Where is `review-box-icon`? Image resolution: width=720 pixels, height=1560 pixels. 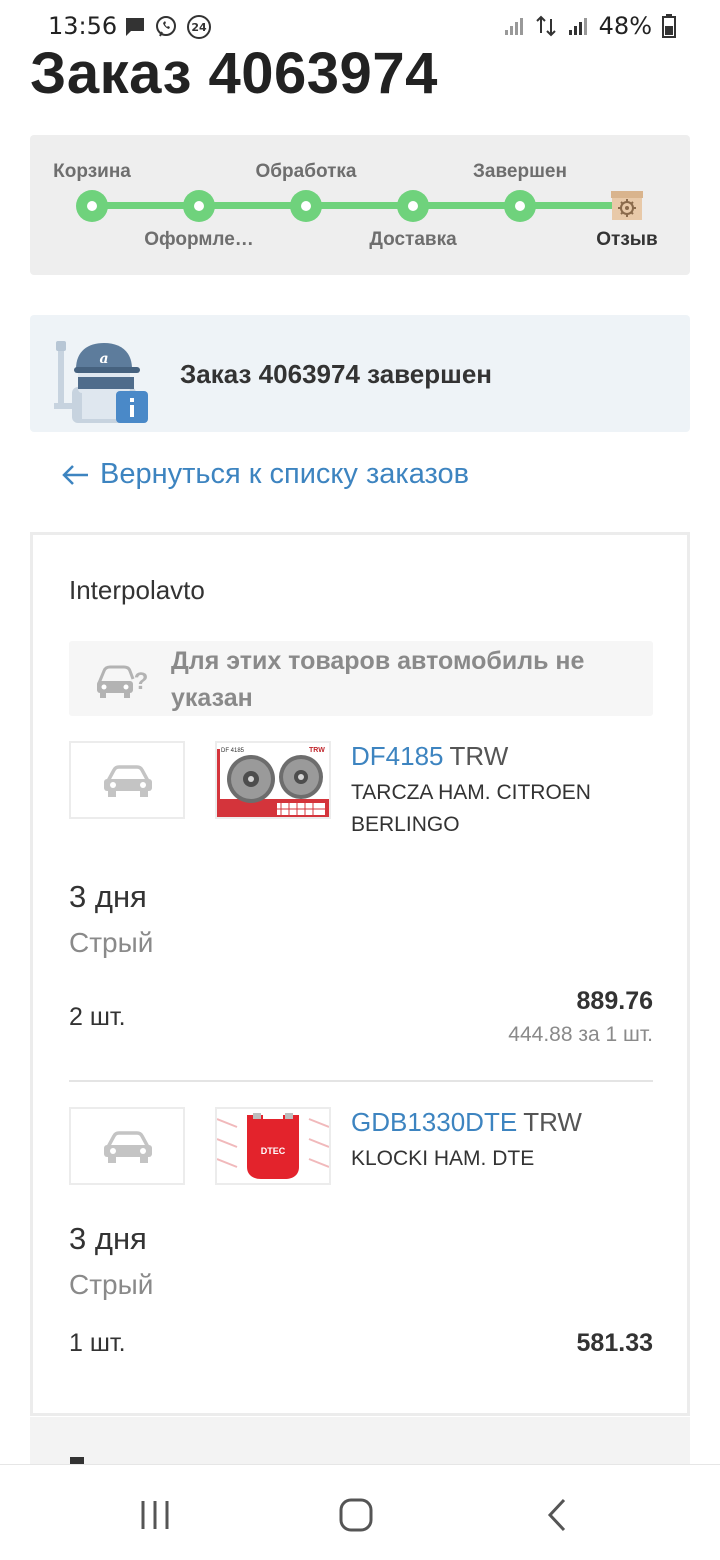
review-box-icon is located at coordinates (627, 205).